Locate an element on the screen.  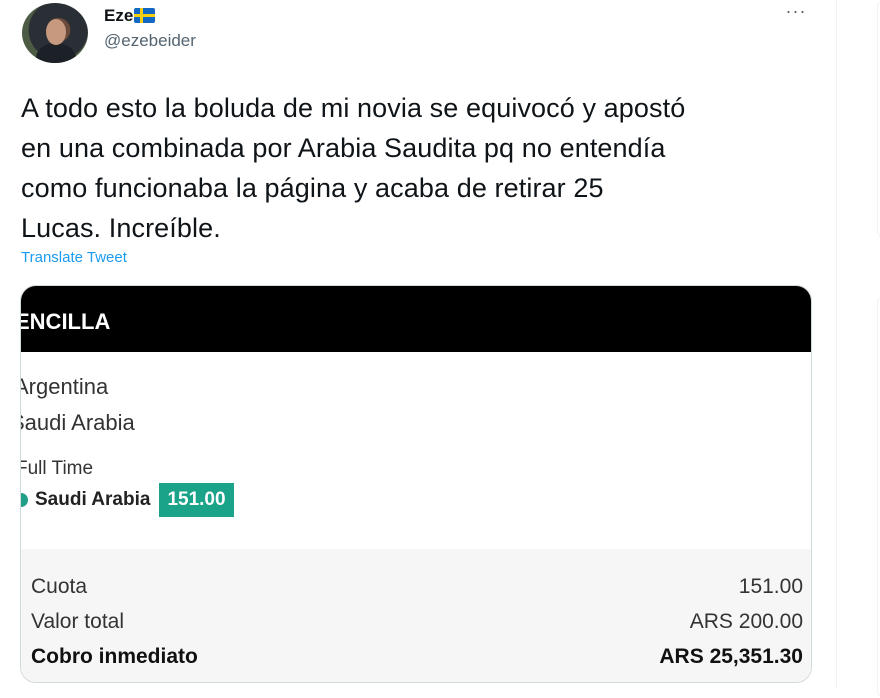
display-name-text: Eze is located at coordinates (119, 15).